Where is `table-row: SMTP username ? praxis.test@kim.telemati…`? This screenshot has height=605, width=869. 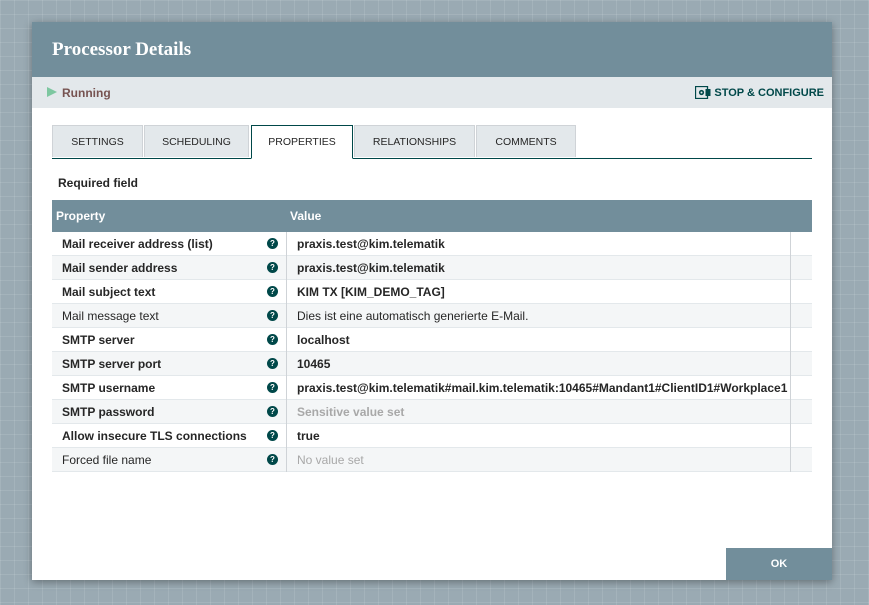 table-row: SMTP username ? praxis.test@kim.telemati… is located at coordinates (432, 388).